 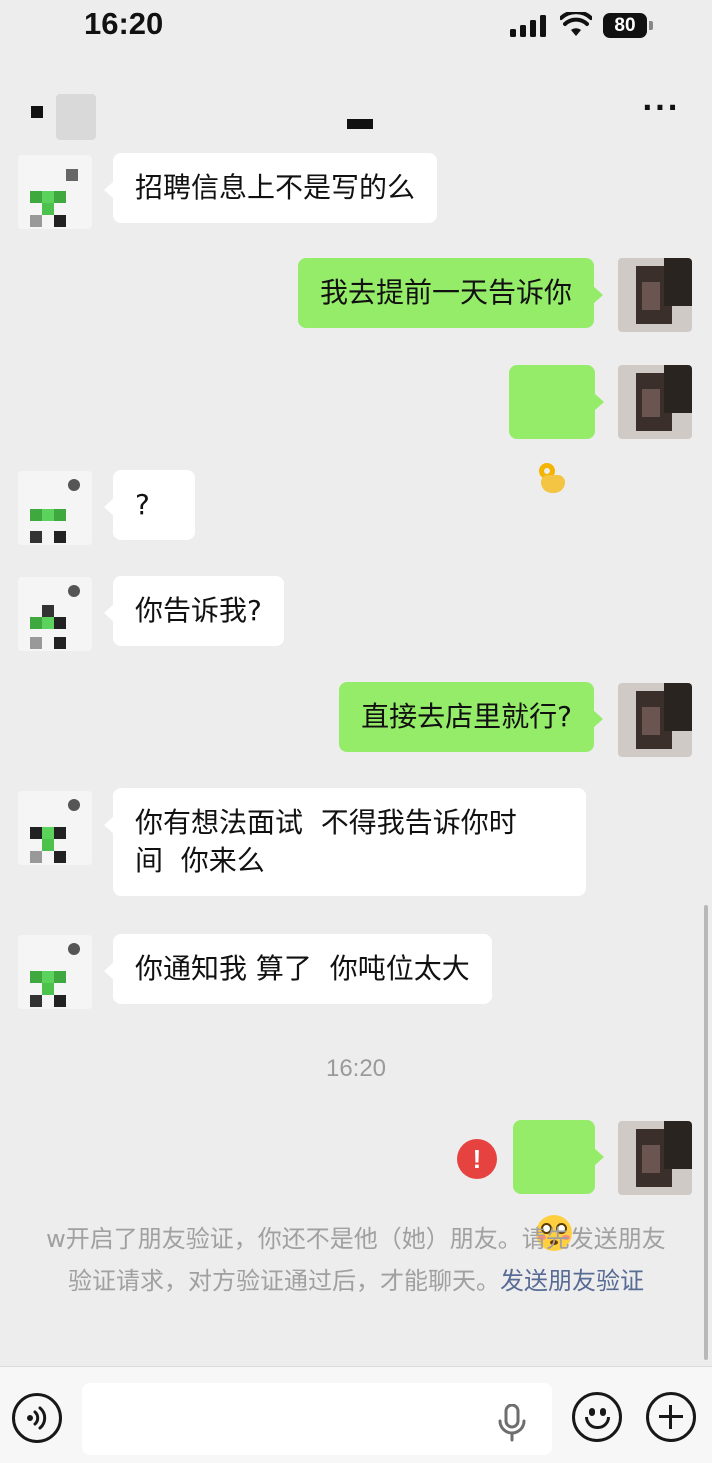 What do you see at coordinates (345, 842) in the screenshot?
I see `message-bubble: 你有想法面试 不得我告诉你时 间 你来么` at bounding box center [345, 842].